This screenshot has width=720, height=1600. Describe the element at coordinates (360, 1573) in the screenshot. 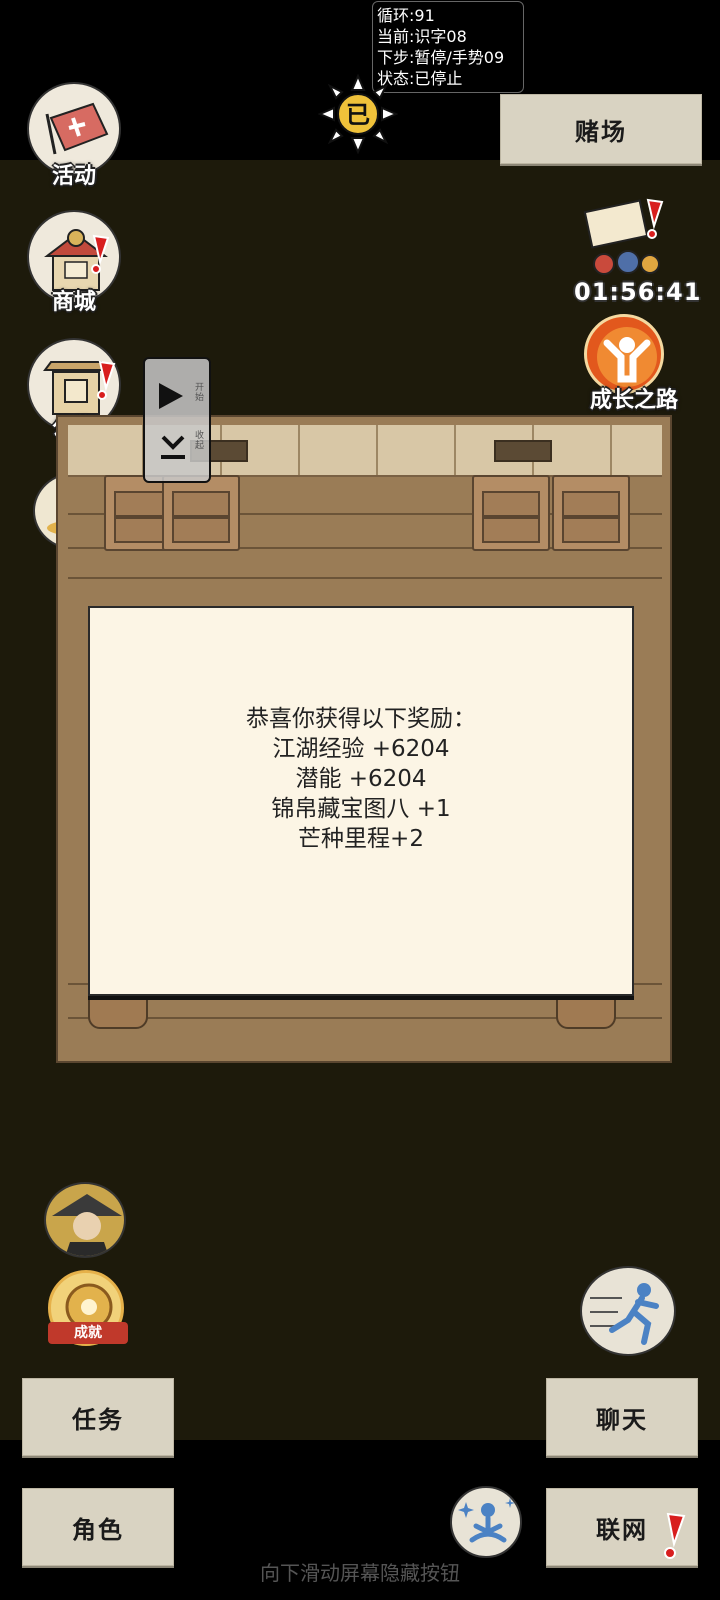

I see `hide-buttons-hint: 向下滑动屏幕隐藏按钮` at that location.